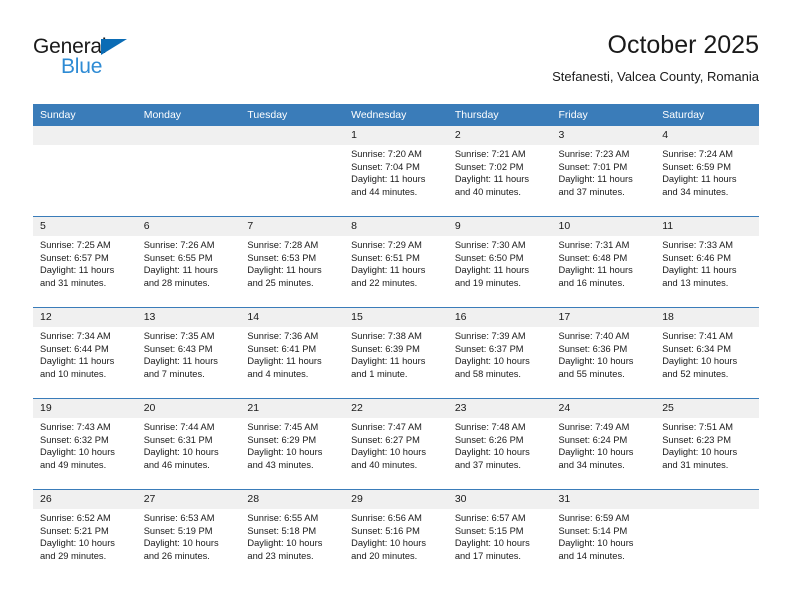 This screenshot has height=612, width=792. I want to click on sunrise-time: Sunrise: 7:35 AM, so click(179, 336).